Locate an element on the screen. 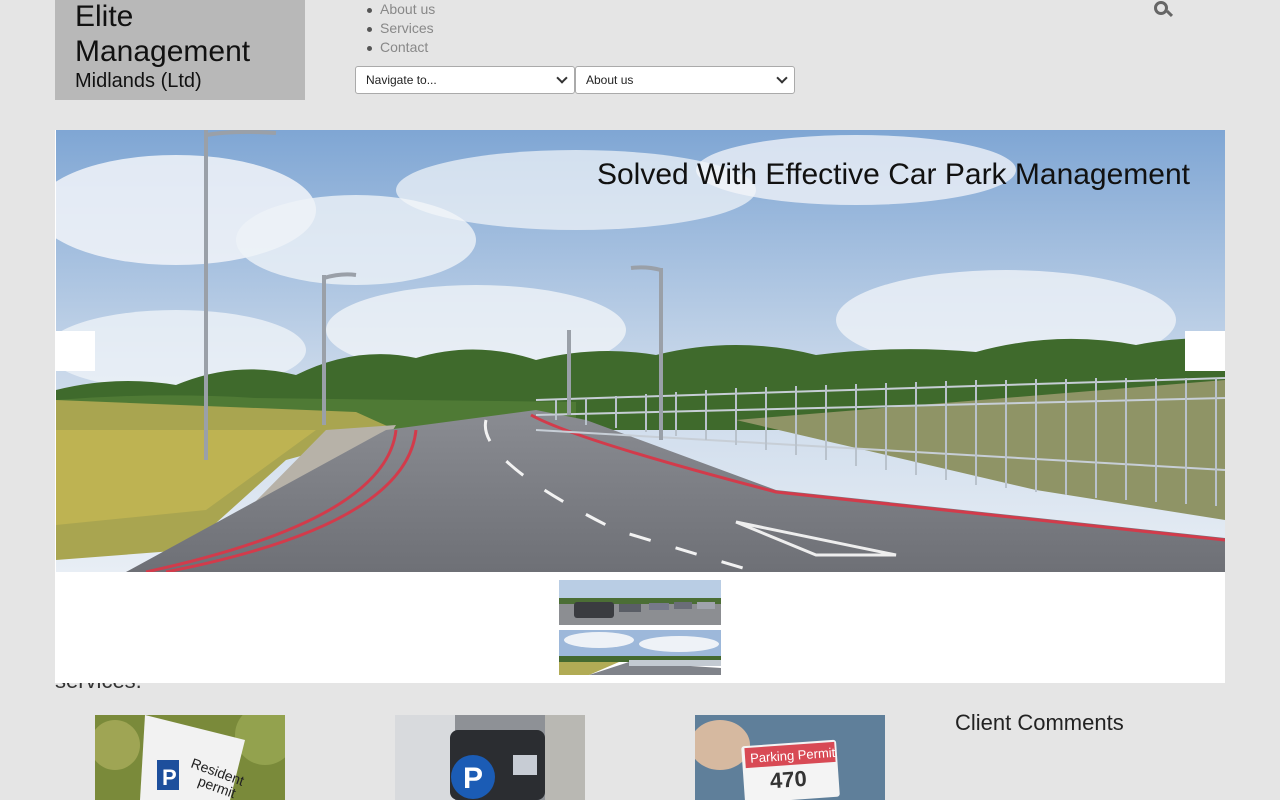 The width and height of the screenshot is (1280, 800). logo-line-1: Elite is located at coordinates (104, 16).